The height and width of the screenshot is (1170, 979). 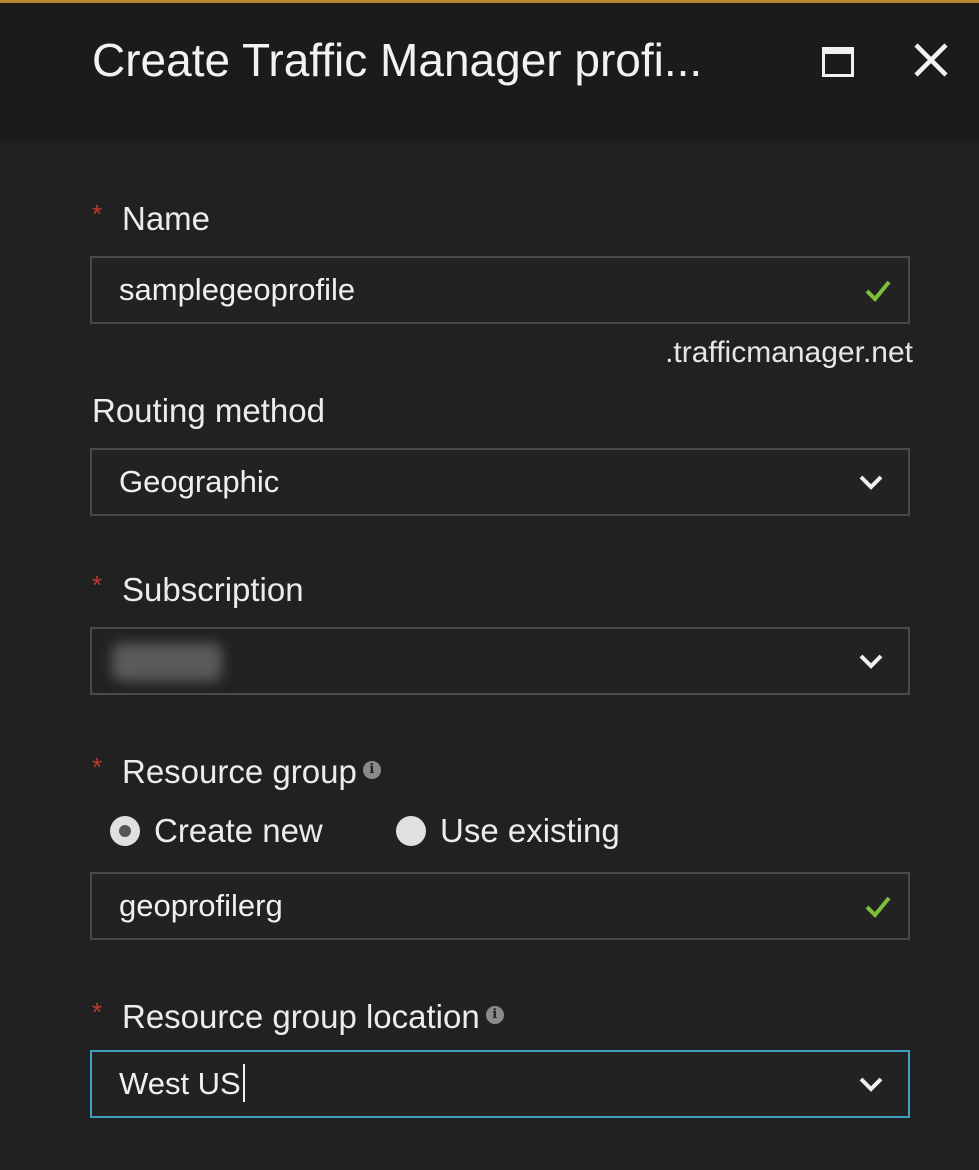 I want to click on resource-group-label-text: Resource group, so click(x=239, y=771).